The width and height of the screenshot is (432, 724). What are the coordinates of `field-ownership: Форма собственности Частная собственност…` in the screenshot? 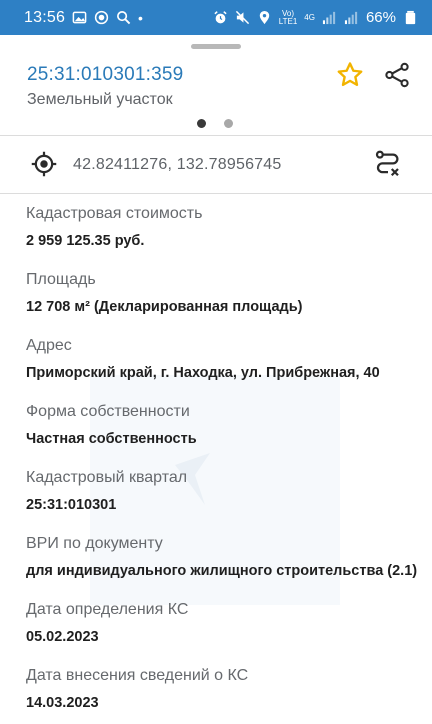 It's located at (229, 427).